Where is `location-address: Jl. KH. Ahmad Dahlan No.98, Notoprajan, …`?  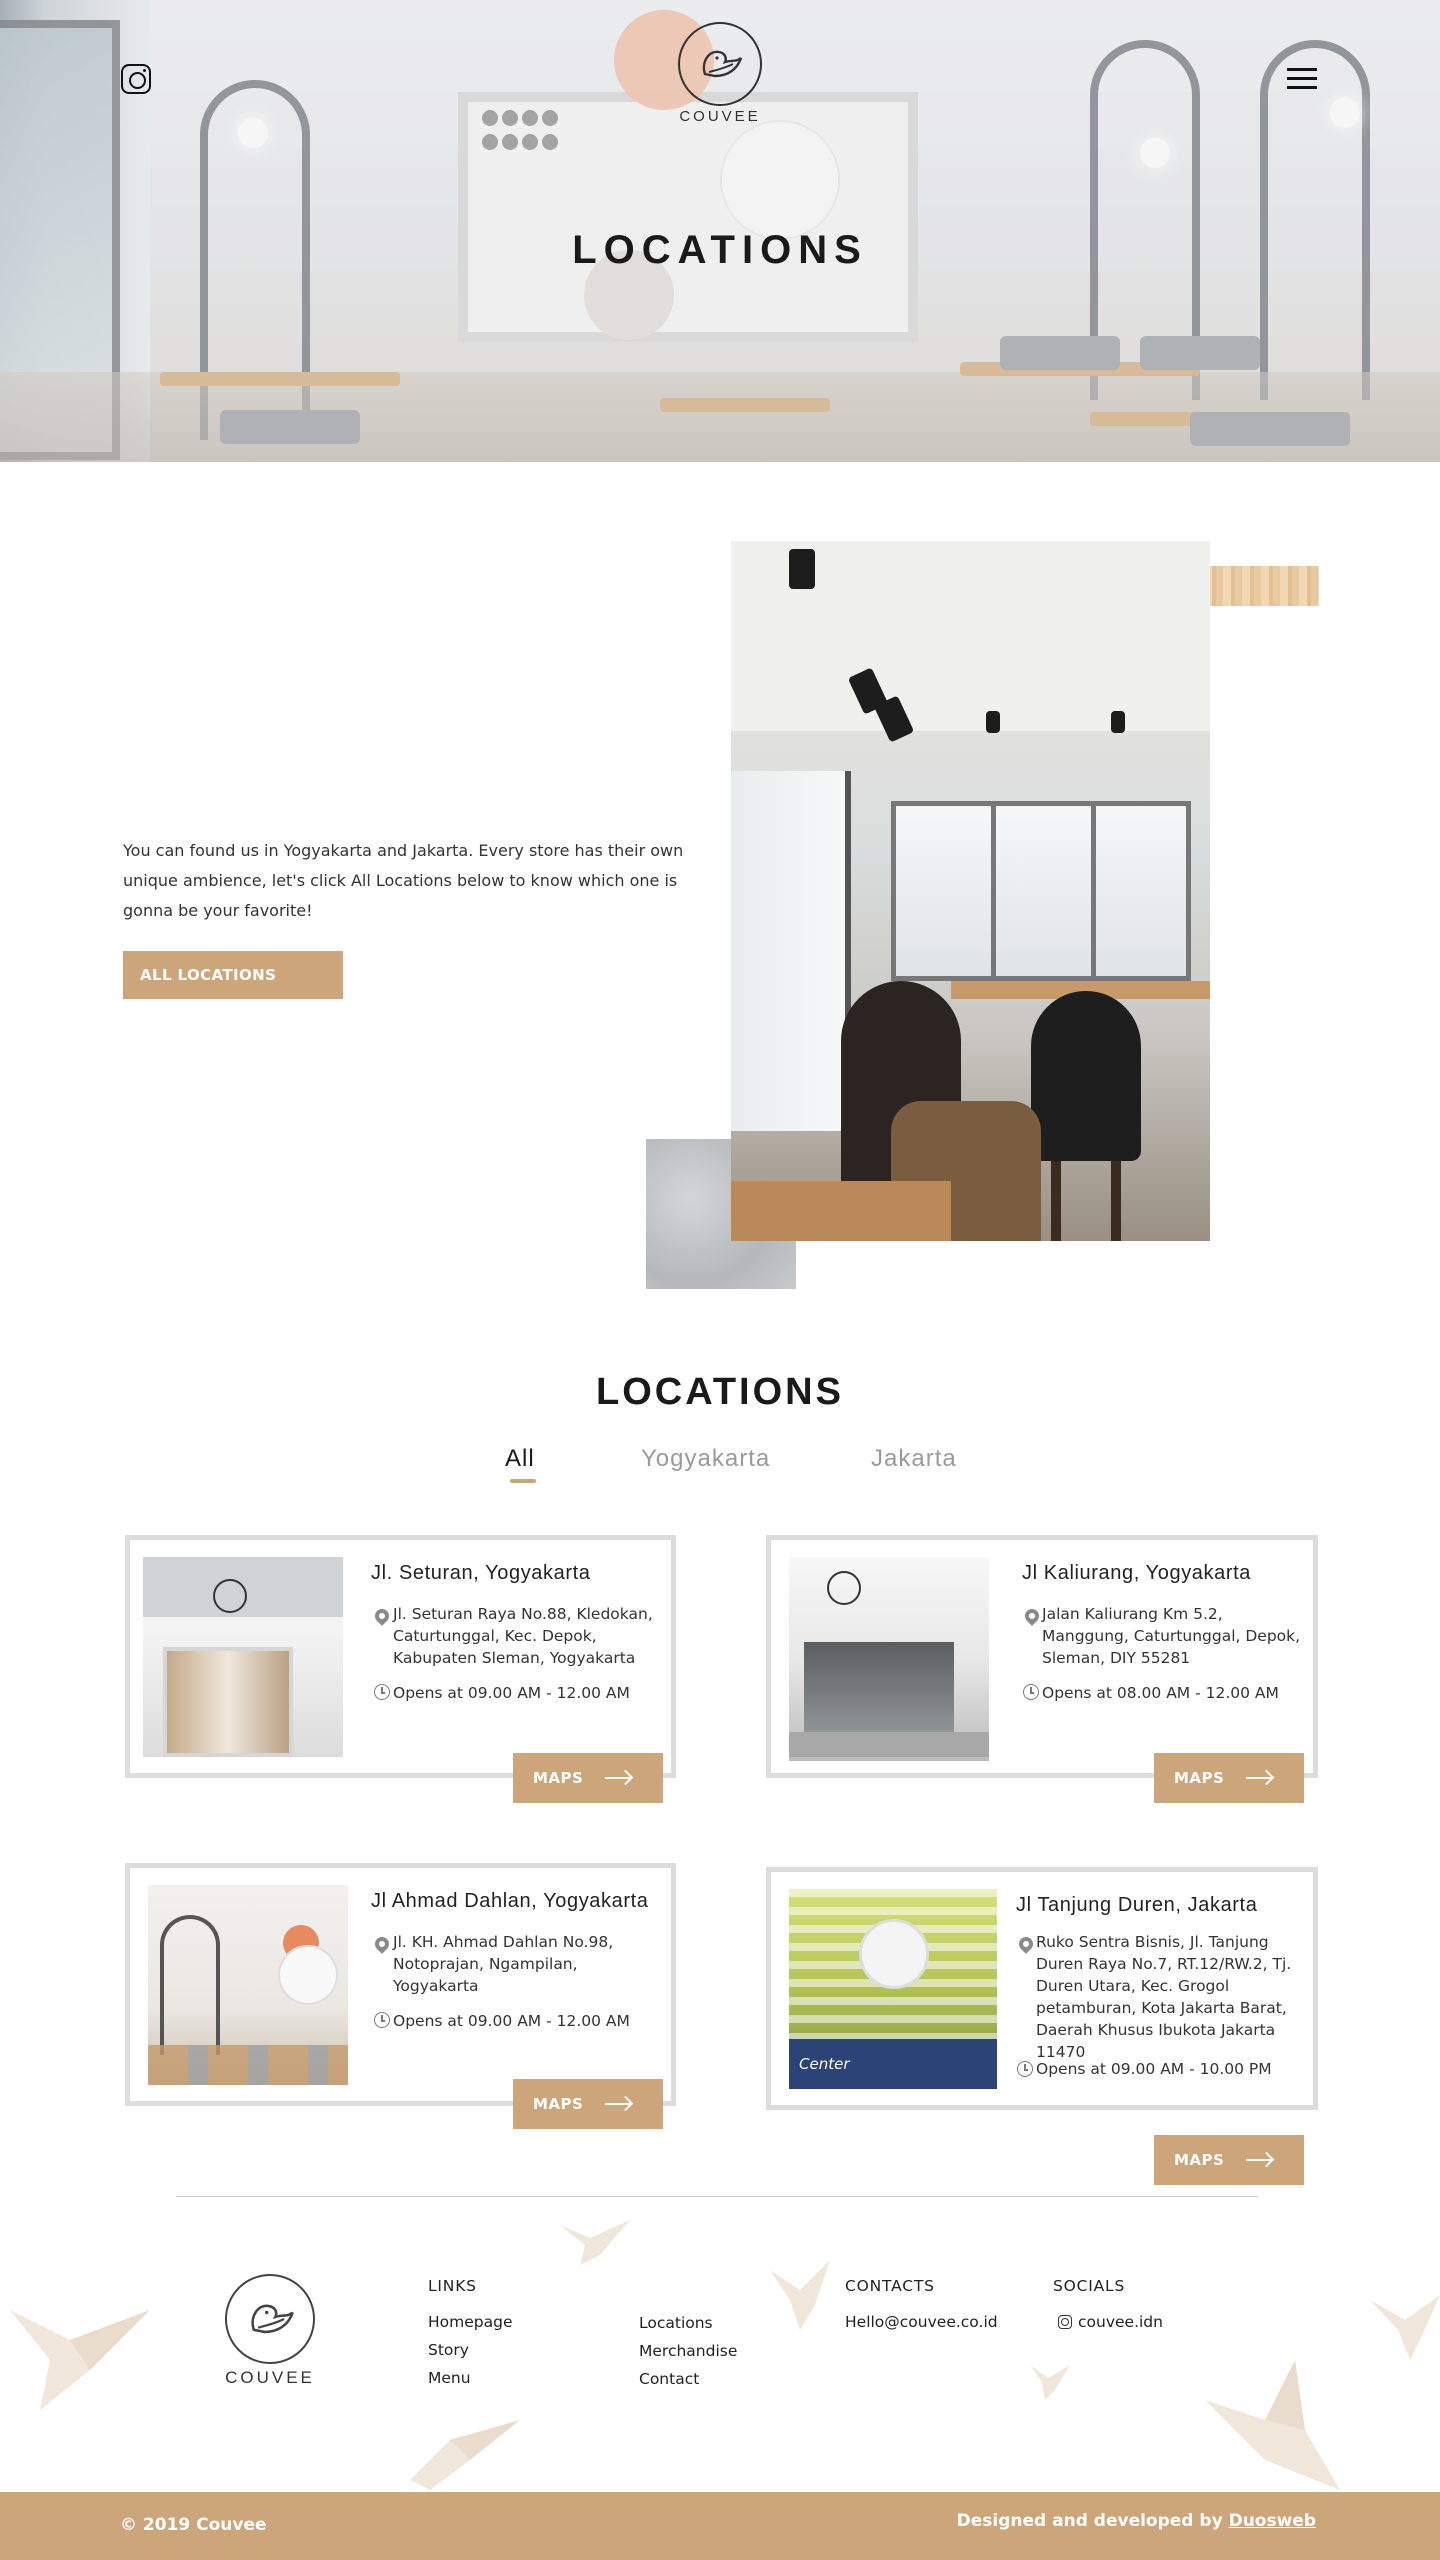 location-address: Jl. KH. Ahmad Dahlan No.98, Notoprajan, … is located at coordinates (503, 1964).